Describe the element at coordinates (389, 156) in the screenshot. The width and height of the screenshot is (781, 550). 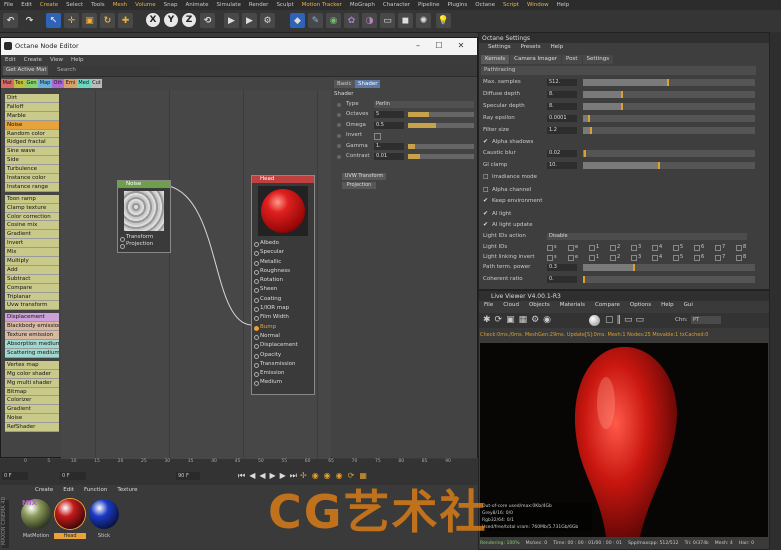
I see `param-value-field: 0.01` at that location.